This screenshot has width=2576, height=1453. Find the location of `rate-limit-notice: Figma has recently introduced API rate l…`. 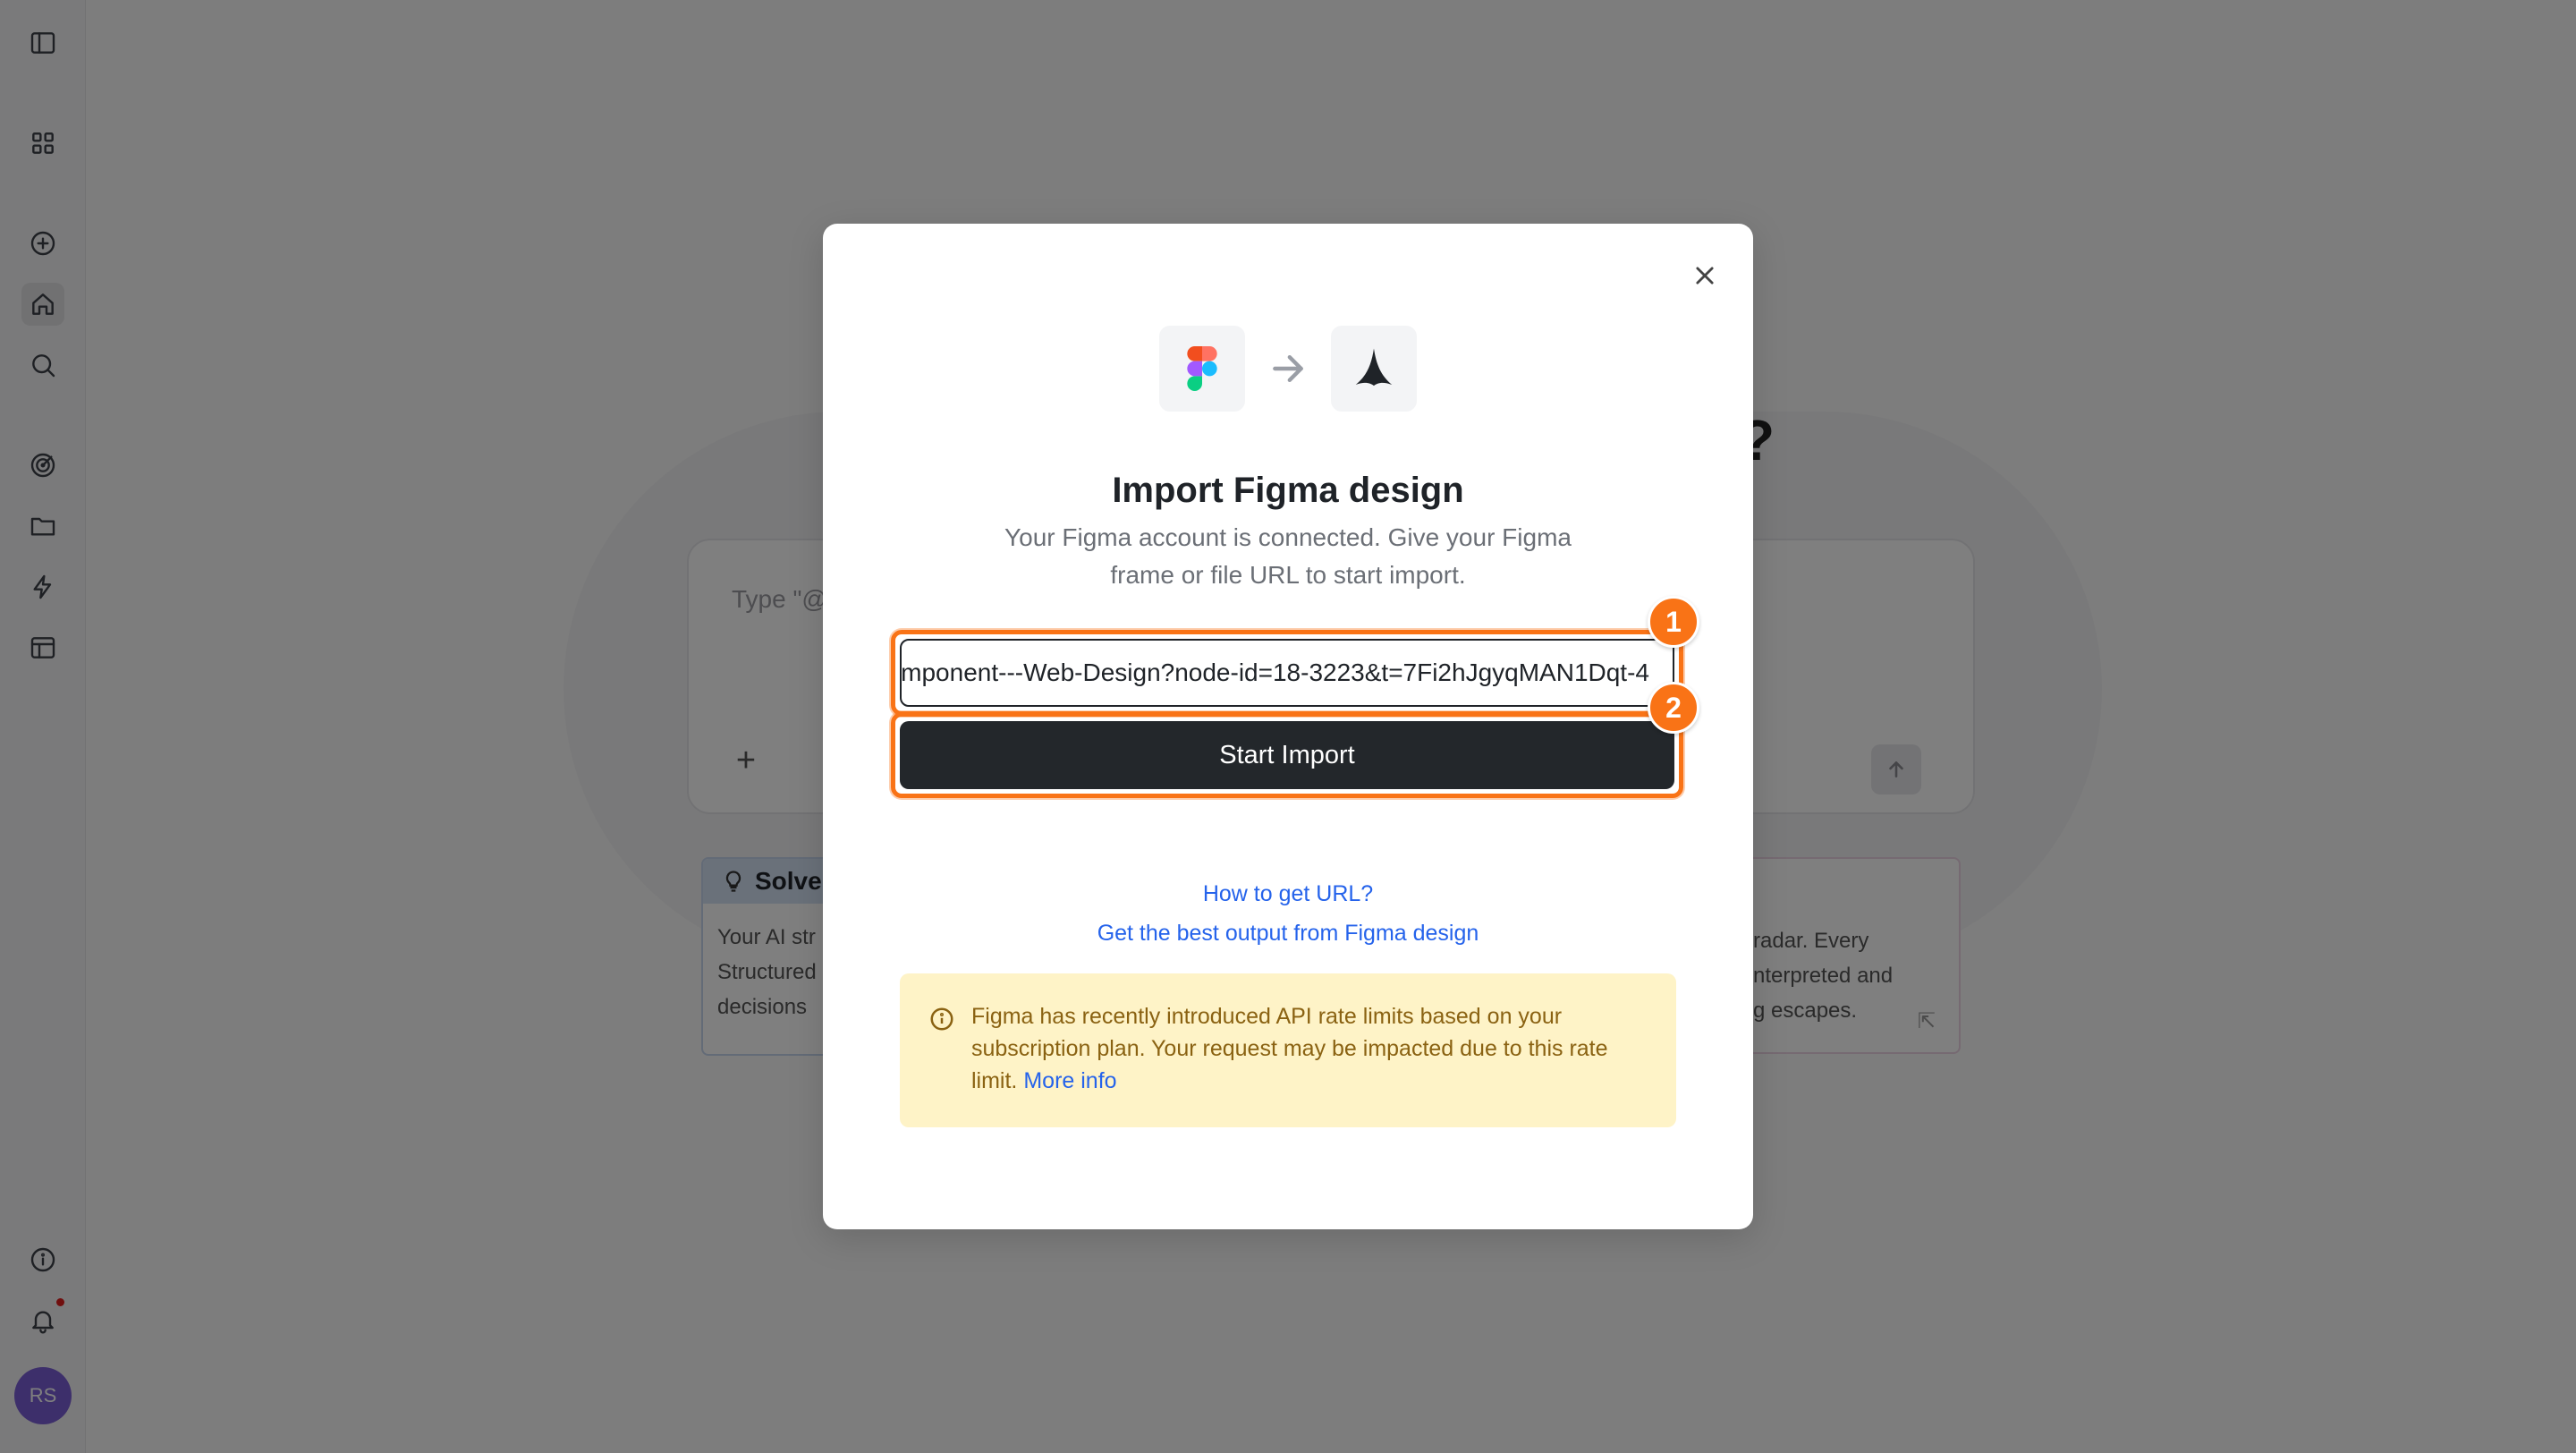

rate-limit-notice: Figma has recently introduced API rate l… is located at coordinates (1288, 1050).